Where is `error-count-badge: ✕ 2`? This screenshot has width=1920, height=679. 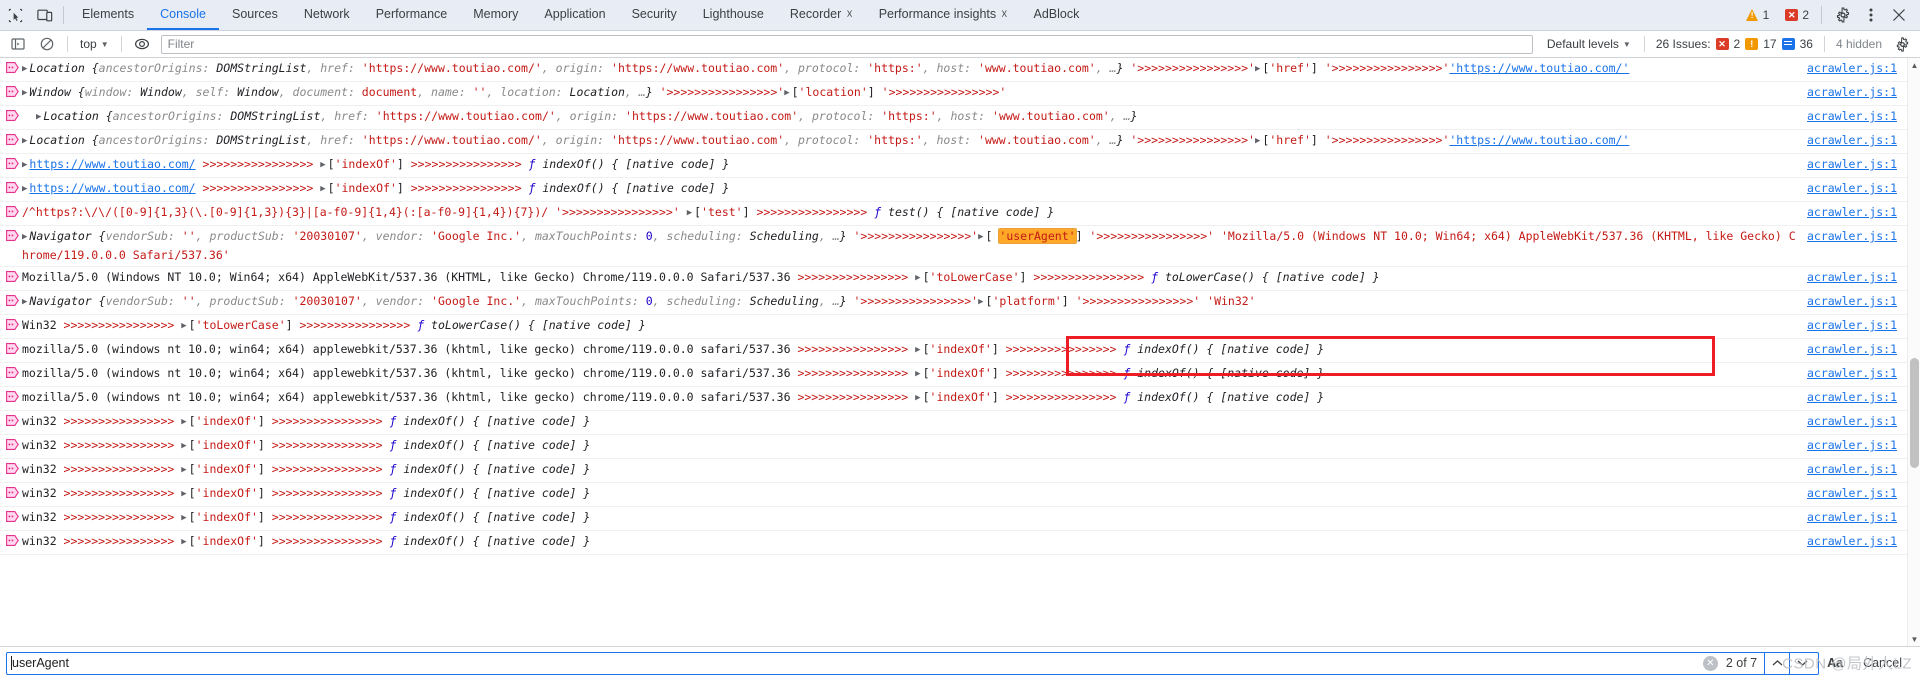 error-count-badge: ✕ 2 is located at coordinates (1797, 15).